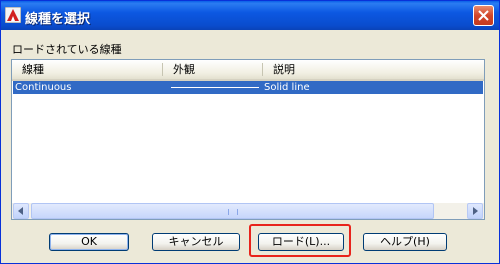 Image resolution: width=500 pixels, height=264 pixels. I want to click on chevron-right-icon, so click(475, 214).